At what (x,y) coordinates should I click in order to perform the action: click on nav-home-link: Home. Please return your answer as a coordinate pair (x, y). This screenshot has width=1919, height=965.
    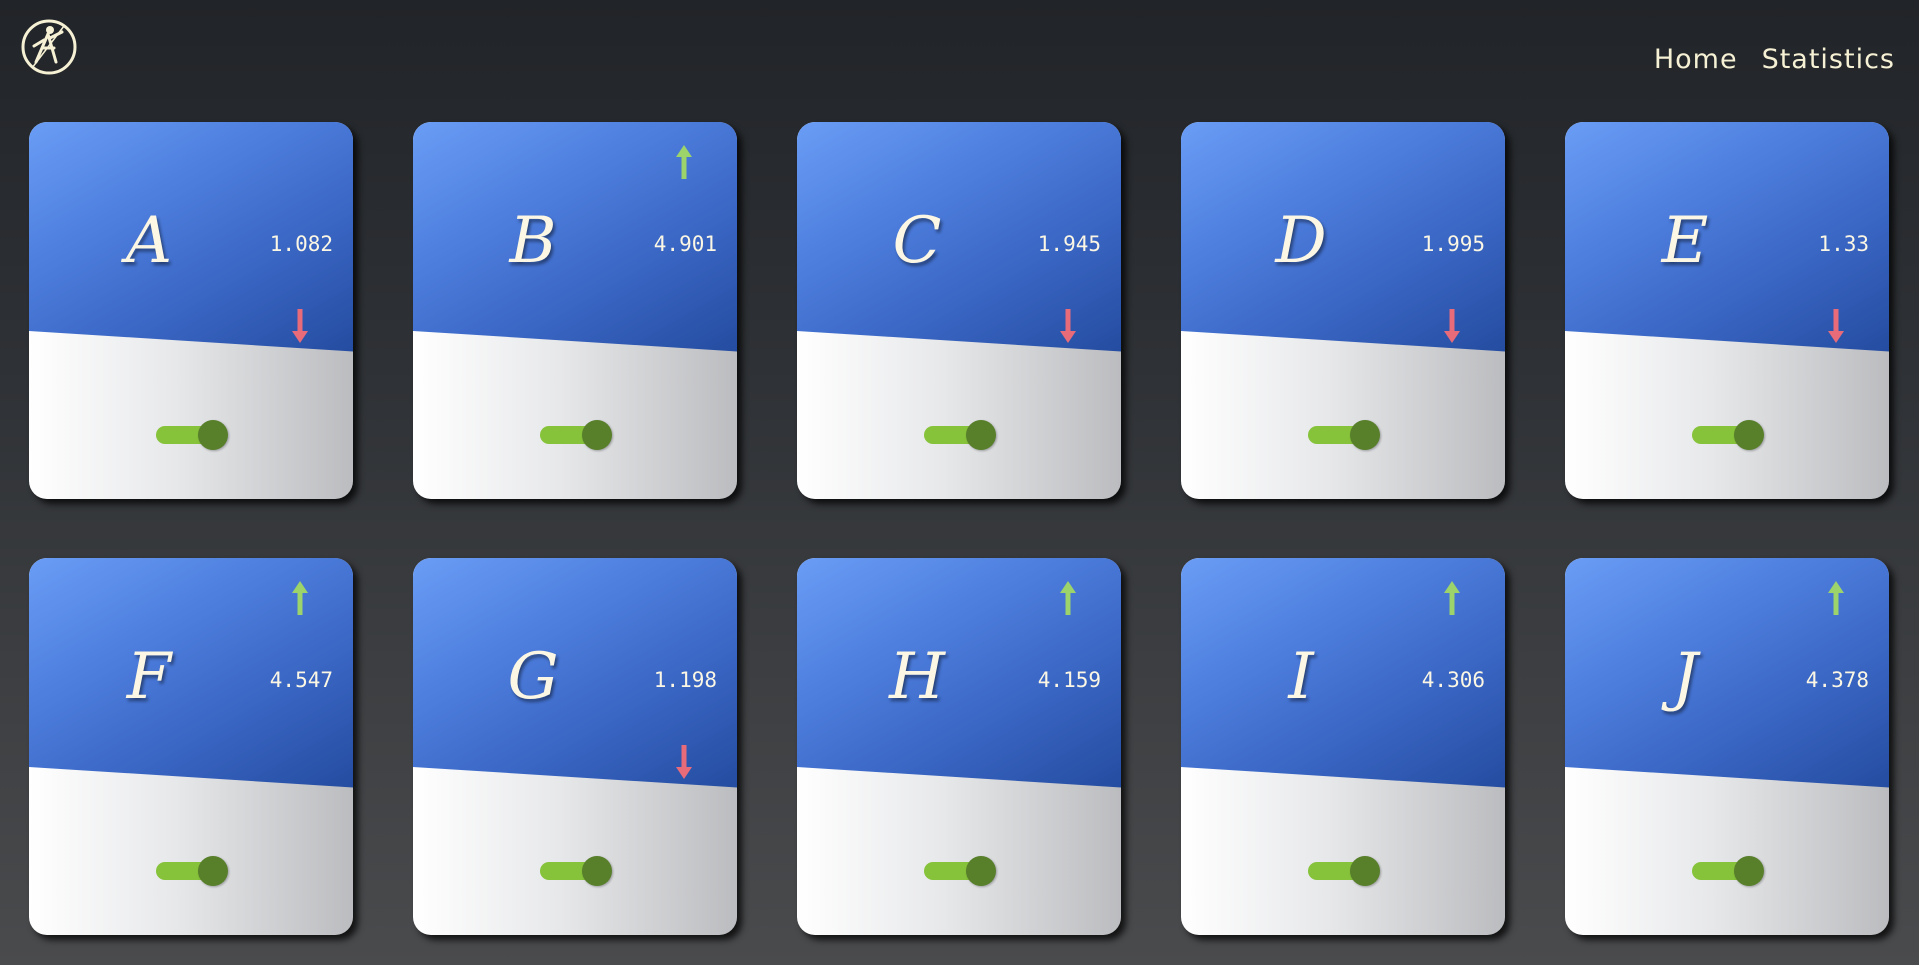
    Looking at the image, I should click on (1696, 59).